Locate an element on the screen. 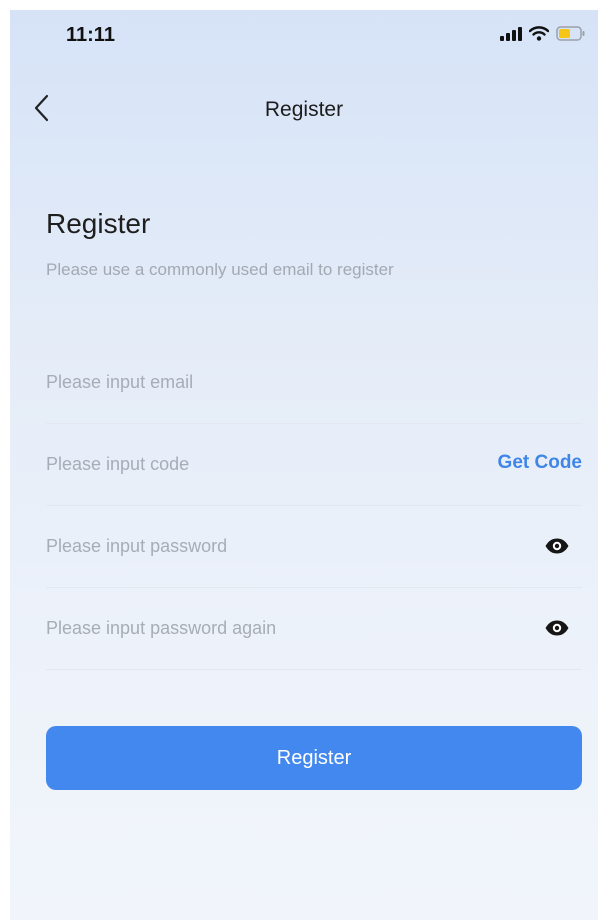 The width and height of the screenshot is (608, 920). register-button: Register is located at coordinates (314, 758).